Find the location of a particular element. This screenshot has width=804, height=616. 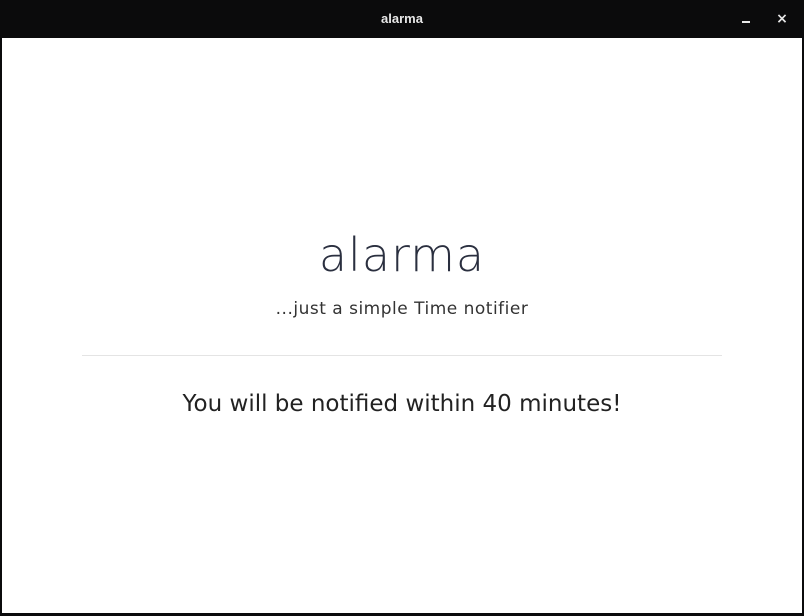

close-button: × is located at coordinates (782, 19).